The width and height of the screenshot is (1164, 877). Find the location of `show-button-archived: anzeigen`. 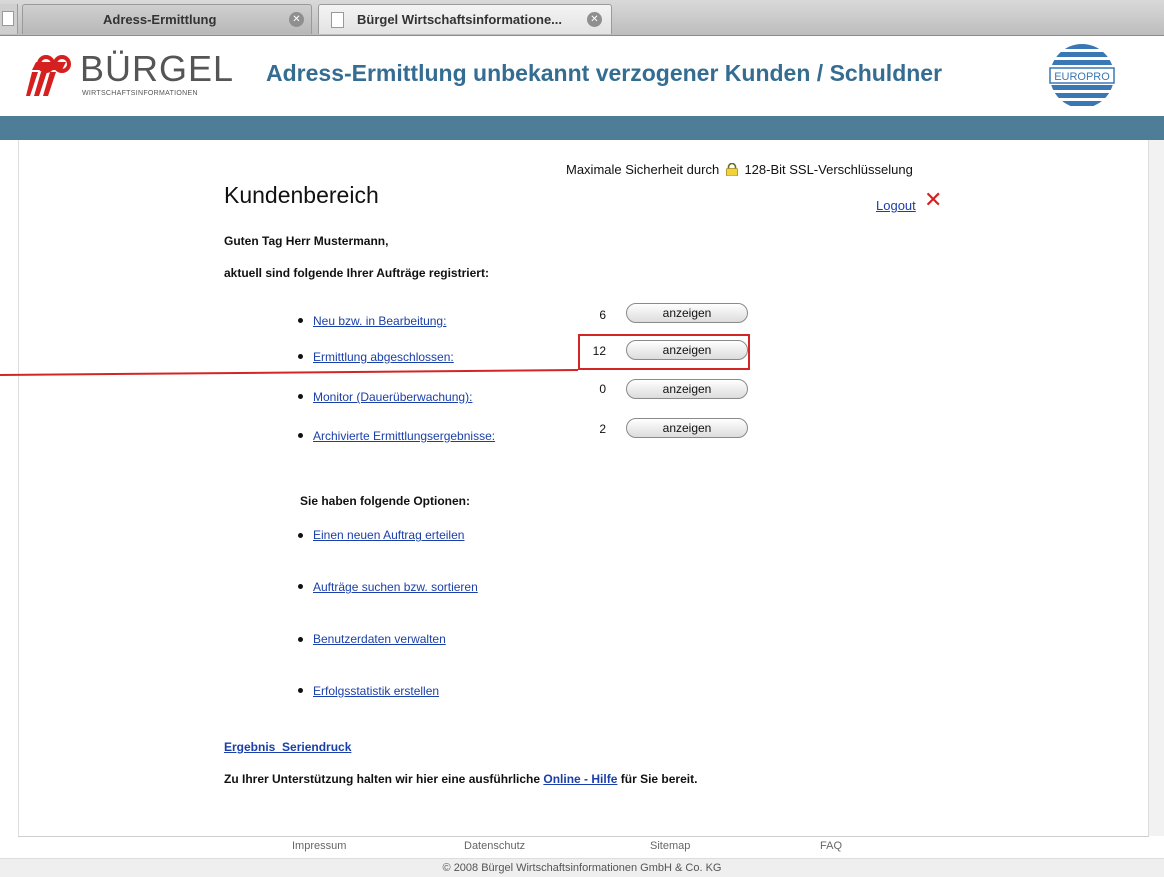

show-button-archived: anzeigen is located at coordinates (687, 428).